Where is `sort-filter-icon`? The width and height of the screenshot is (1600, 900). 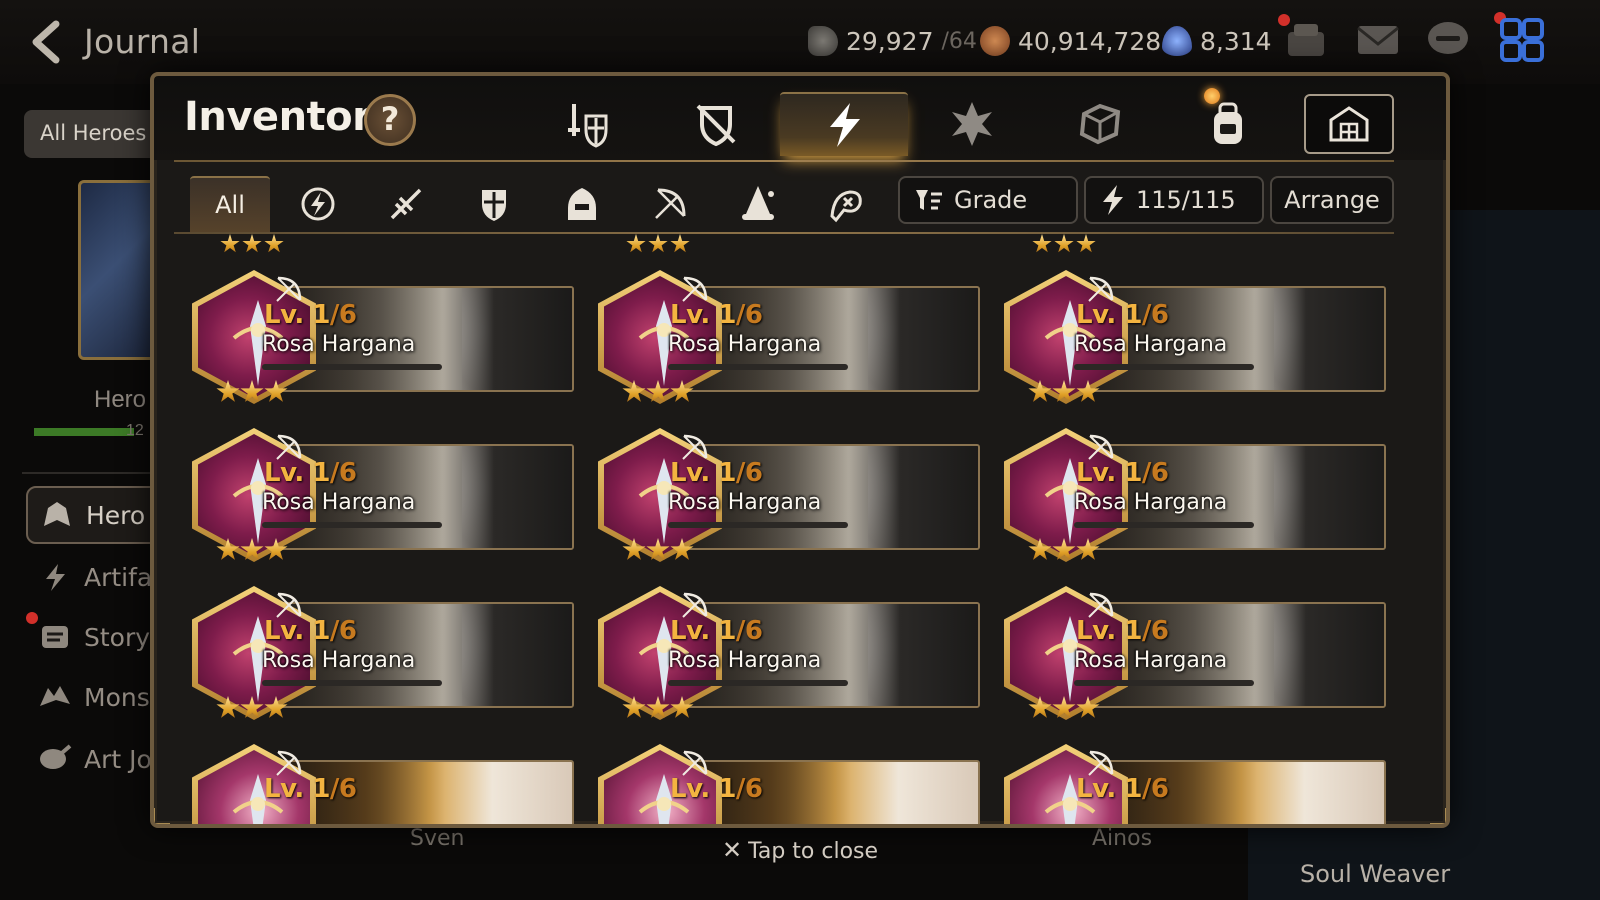 sort-filter-icon is located at coordinates (929, 200).